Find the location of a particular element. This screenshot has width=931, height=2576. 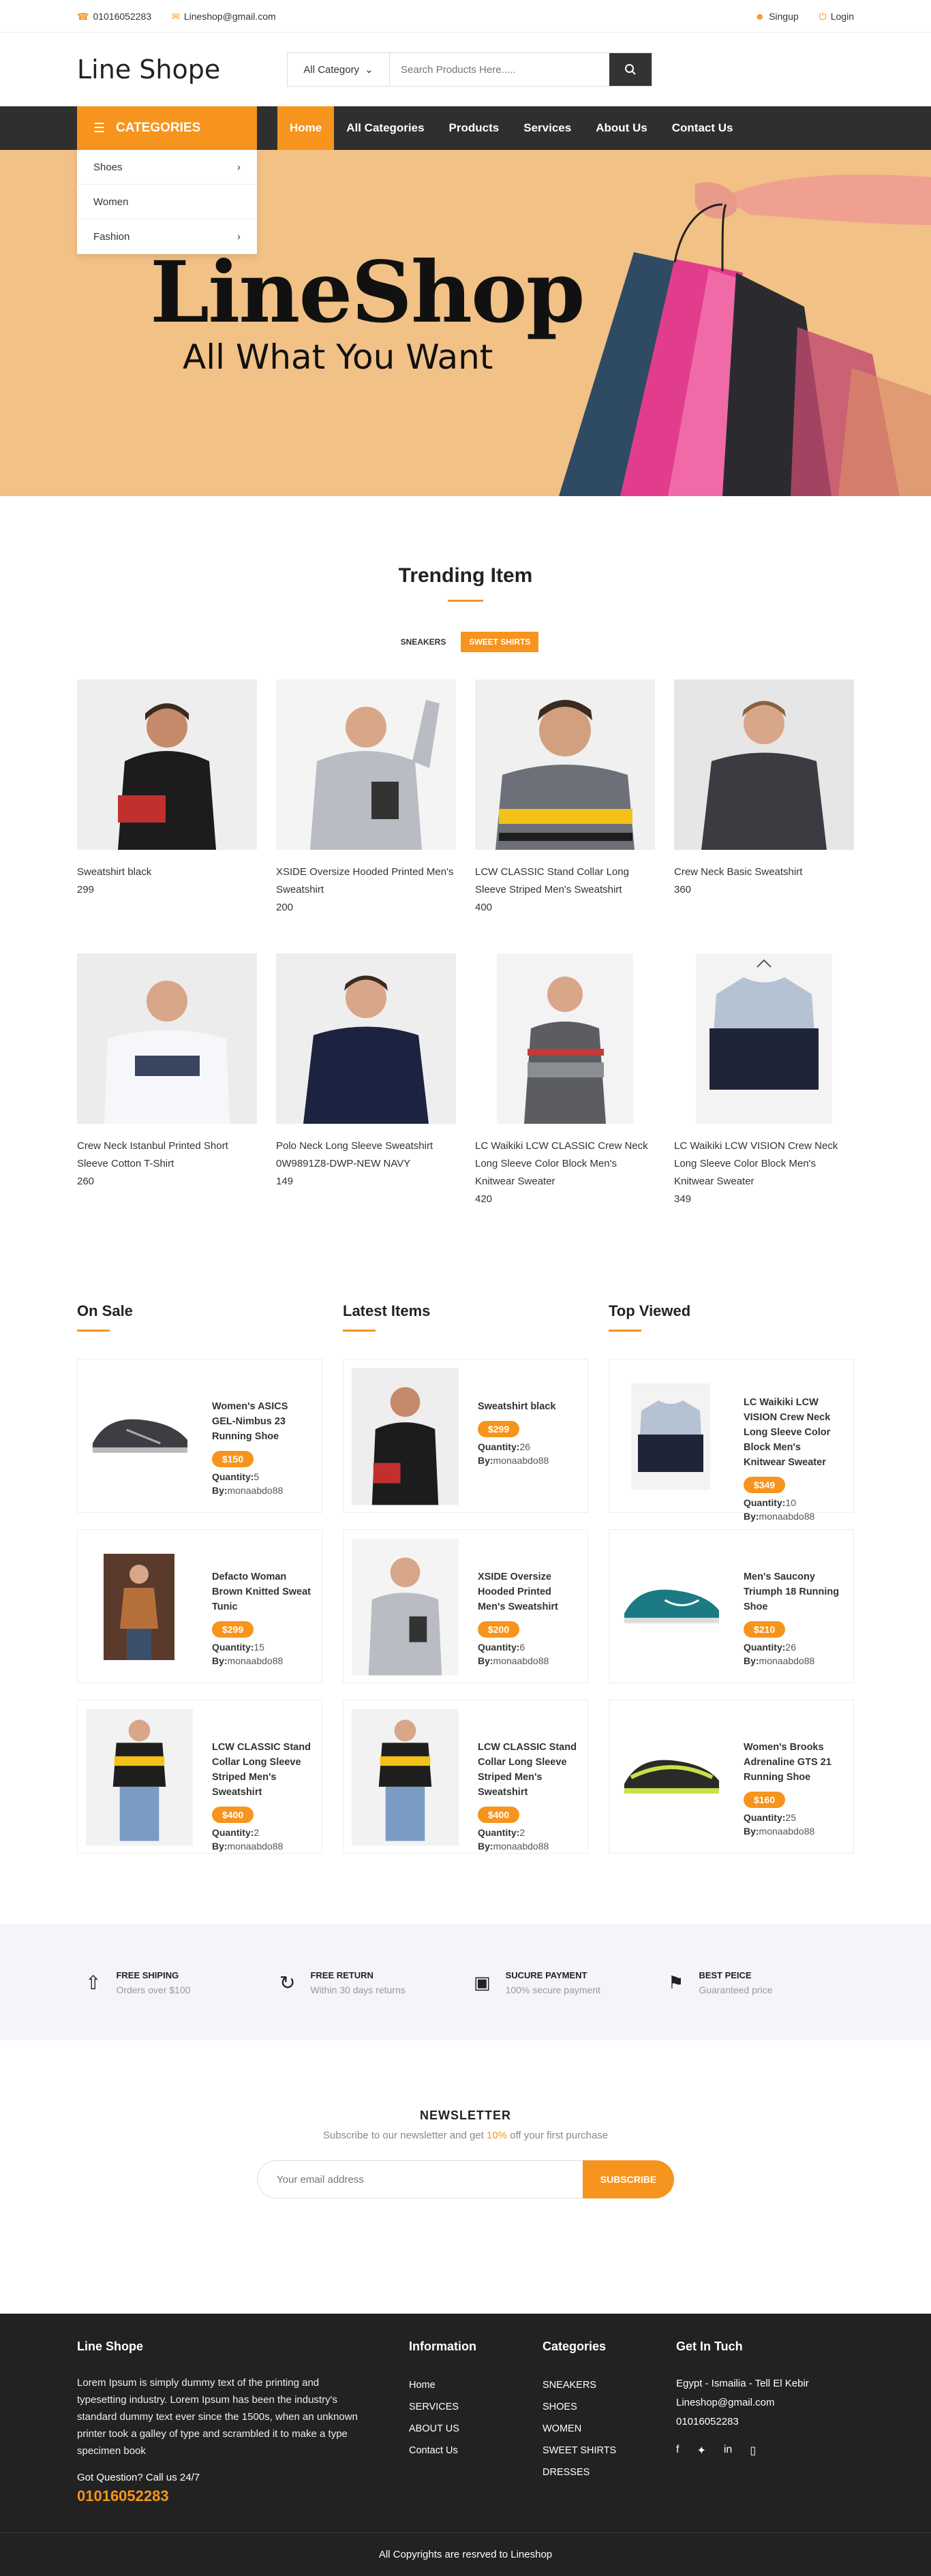

category-select: All Category ⌄ is located at coordinates (339, 69).